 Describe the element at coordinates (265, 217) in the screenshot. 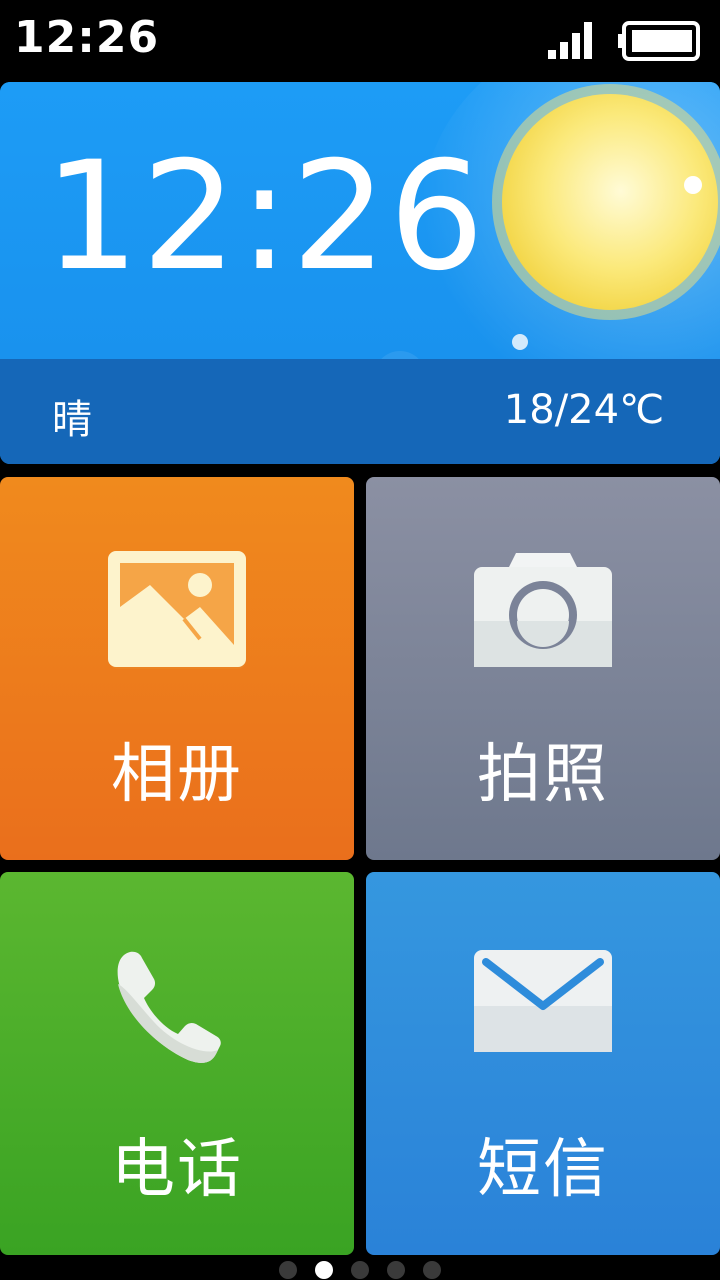

I see `clock-display: 12:26` at that location.